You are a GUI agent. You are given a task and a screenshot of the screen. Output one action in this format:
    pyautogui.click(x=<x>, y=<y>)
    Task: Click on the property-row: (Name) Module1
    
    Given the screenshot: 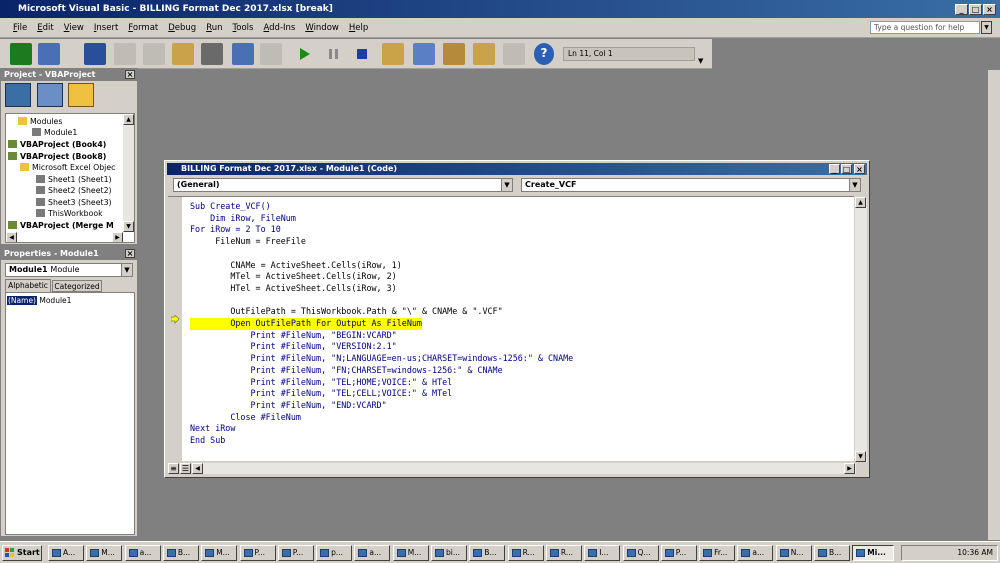 What is the action you would take?
    pyautogui.click(x=39, y=300)
    